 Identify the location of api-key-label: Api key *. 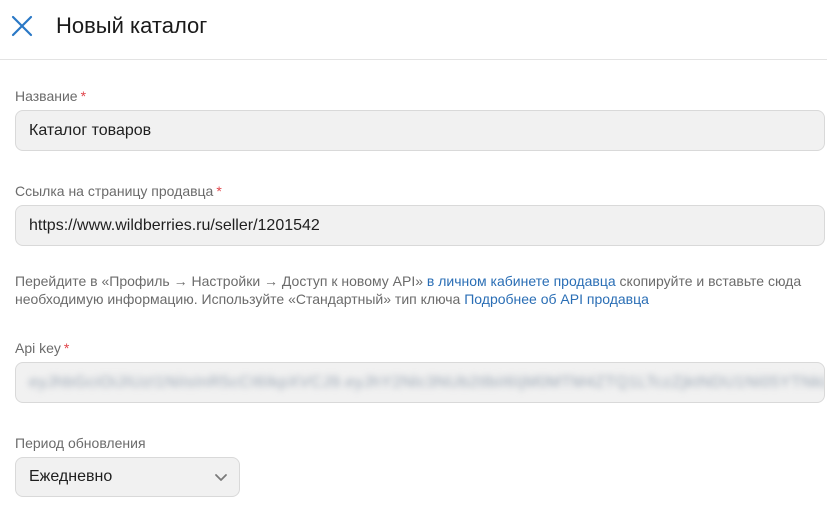
(42, 348).